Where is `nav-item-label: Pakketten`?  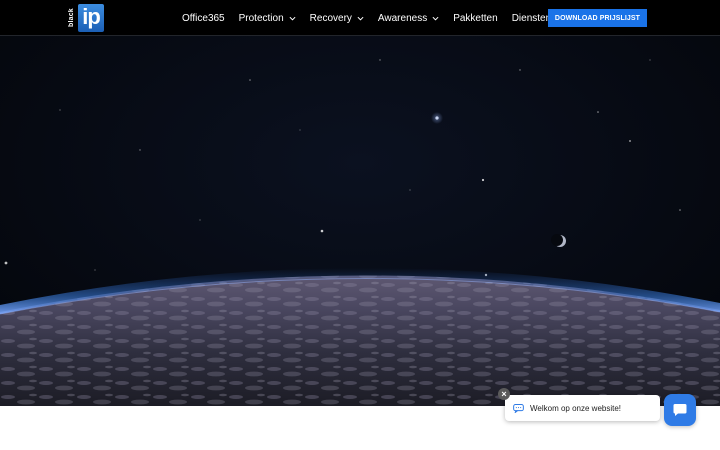
nav-item-label: Pakketten is located at coordinates (475, 18).